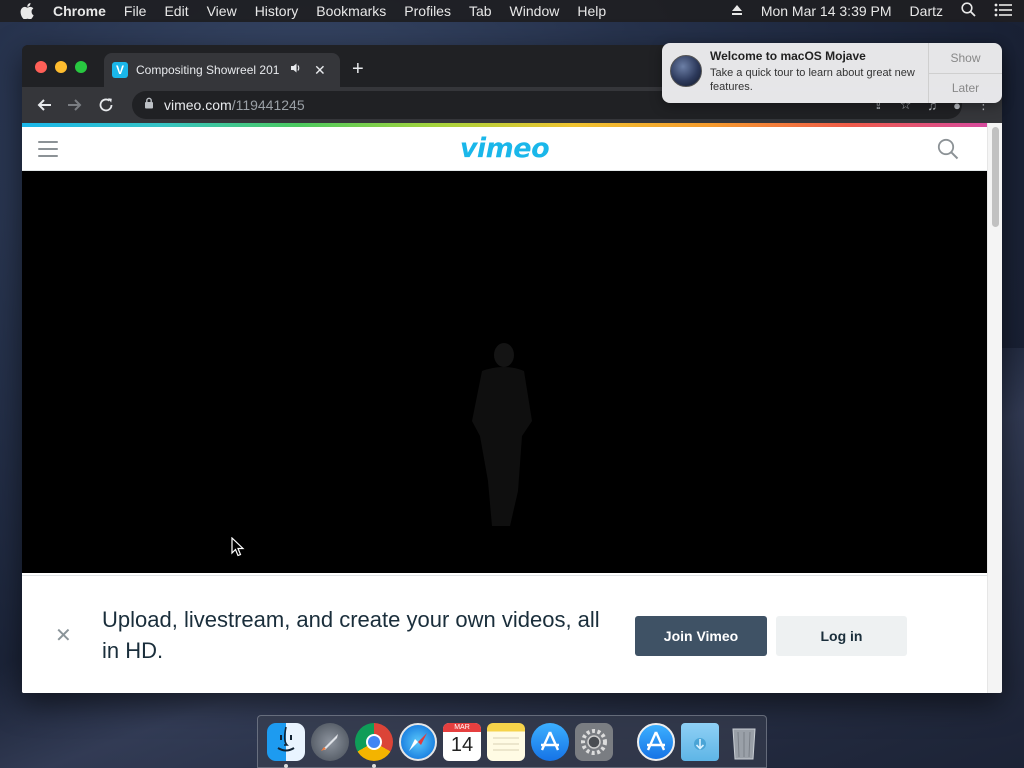 The image size is (1024, 768). Describe the element at coordinates (550, 741) in the screenshot. I see `app-store-icon` at that location.